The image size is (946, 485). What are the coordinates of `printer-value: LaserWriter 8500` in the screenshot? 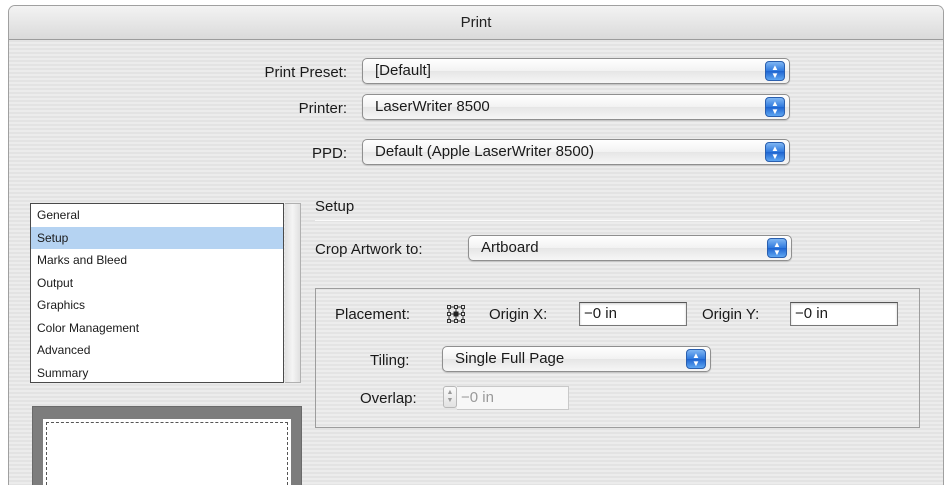 It's located at (432, 106).